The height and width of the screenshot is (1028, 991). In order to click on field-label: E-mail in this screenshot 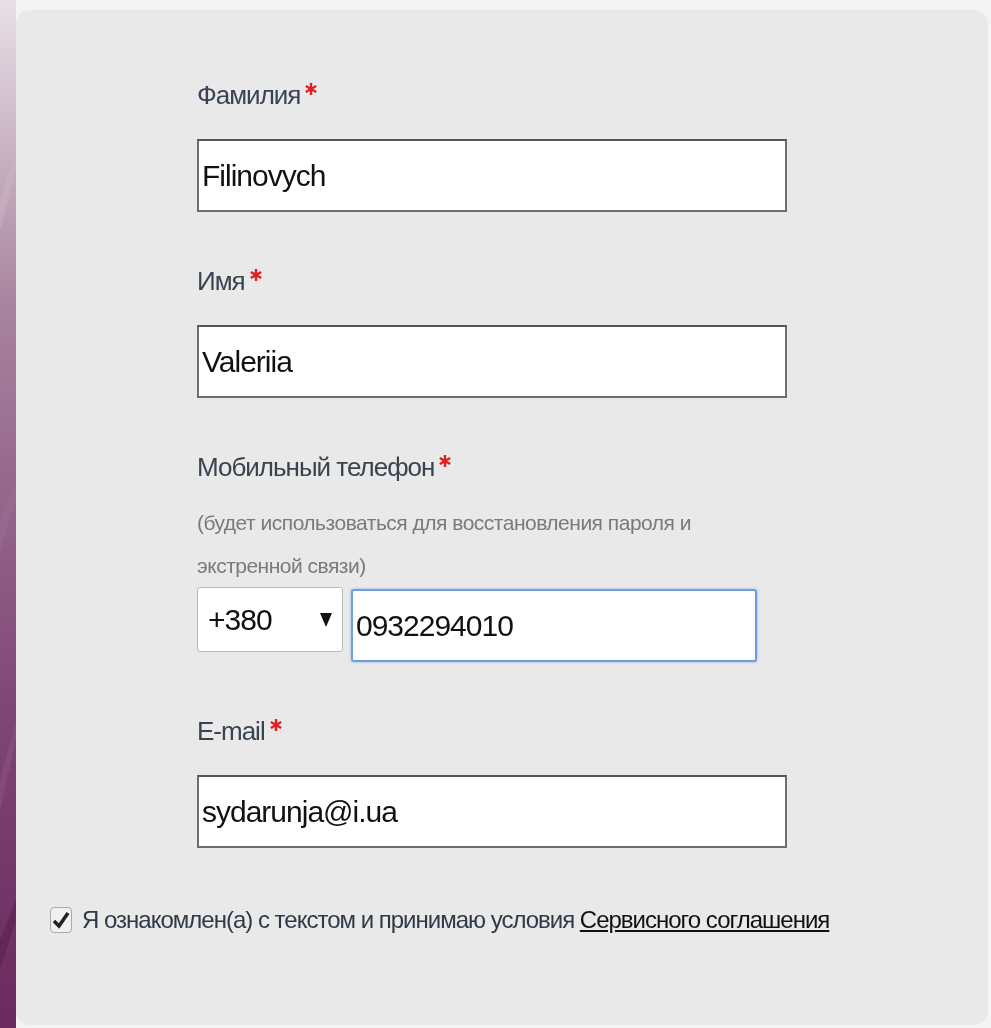, I will do `click(231, 731)`.